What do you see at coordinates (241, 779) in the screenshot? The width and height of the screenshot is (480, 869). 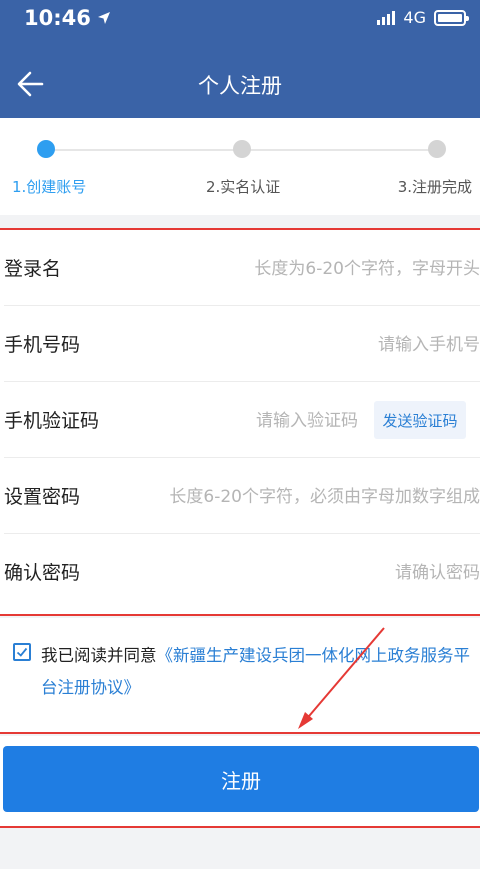 I see `register-button: 注册` at bounding box center [241, 779].